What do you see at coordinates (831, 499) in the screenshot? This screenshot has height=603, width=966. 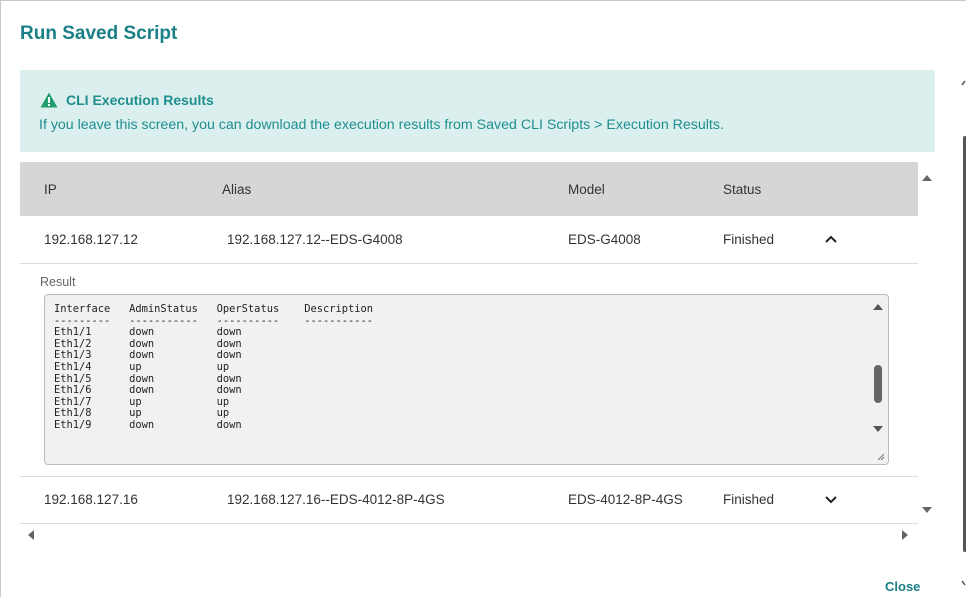 I see `chevron-down-icon` at bounding box center [831, 499].